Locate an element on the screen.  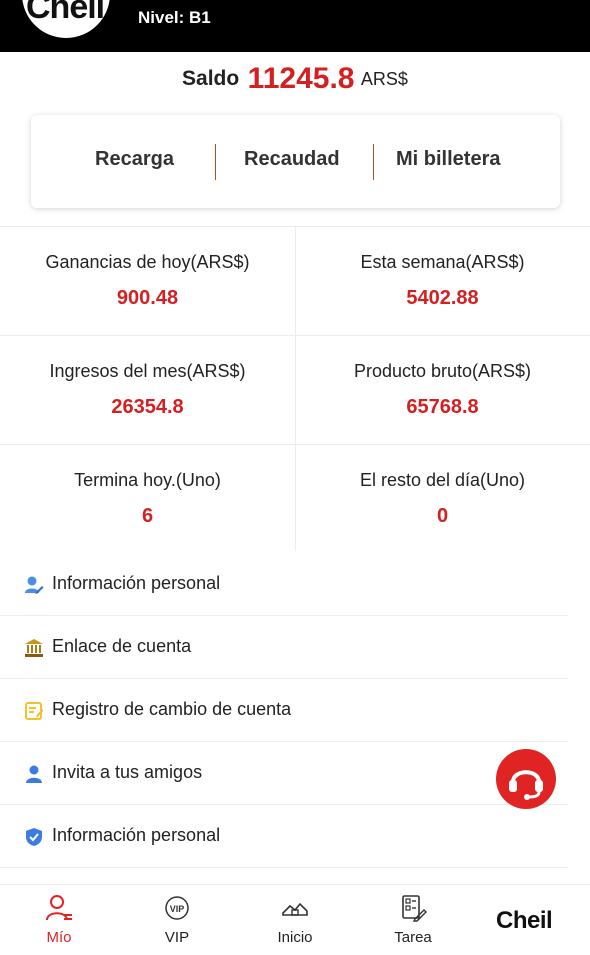
nav-task: Tarea is located at coordinates (413, 919).